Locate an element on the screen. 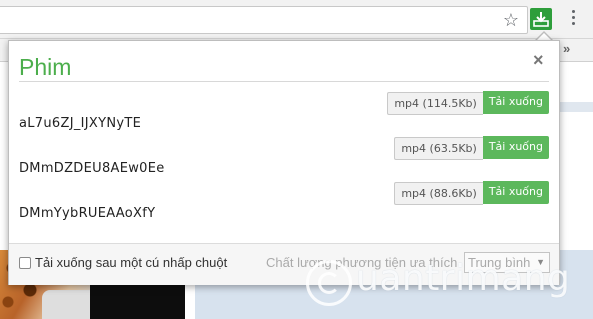  download-button-group: mp4 (63.5Kb) Tải xuống is located at coordinates (471, 148).